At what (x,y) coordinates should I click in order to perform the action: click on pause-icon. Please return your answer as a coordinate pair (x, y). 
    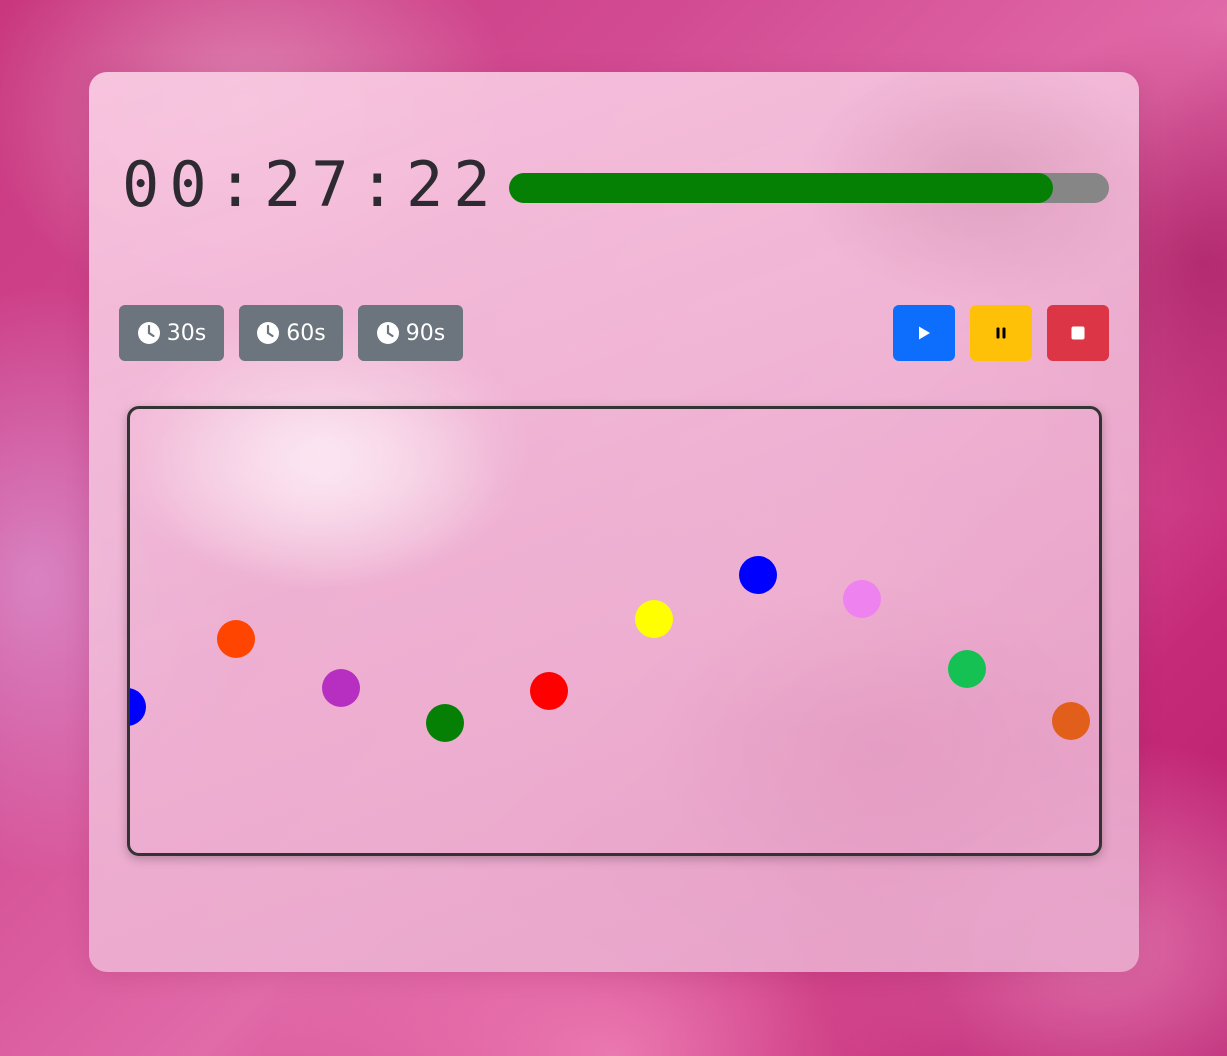
    Looking at the image, I should click on (1001, 333).